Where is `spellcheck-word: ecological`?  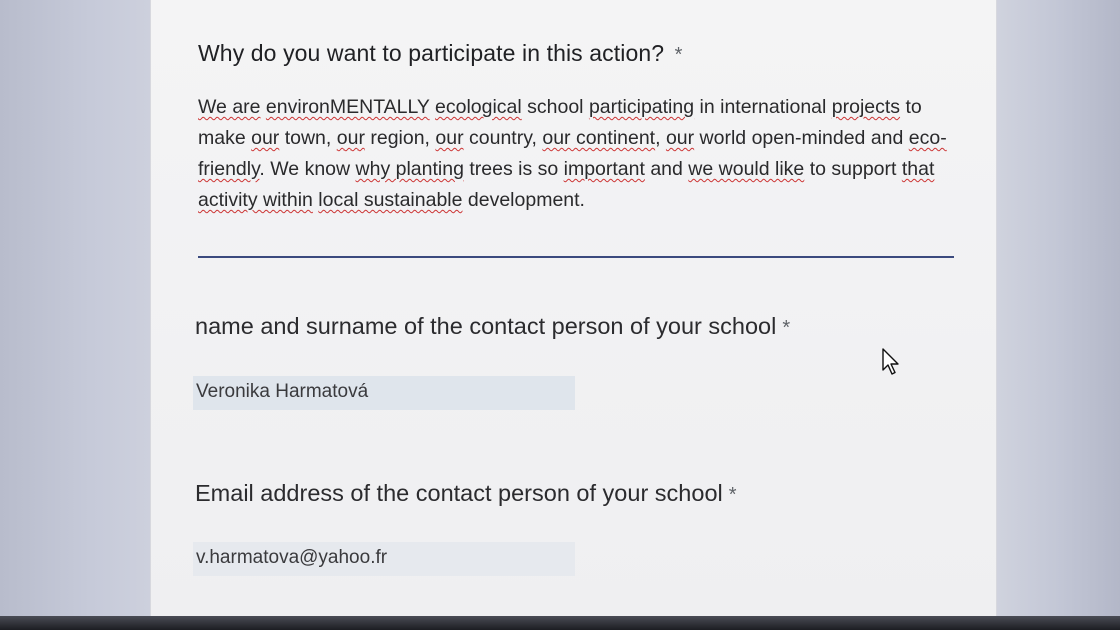 spellcheck-word: ecological is located at coordinates (478, 107).